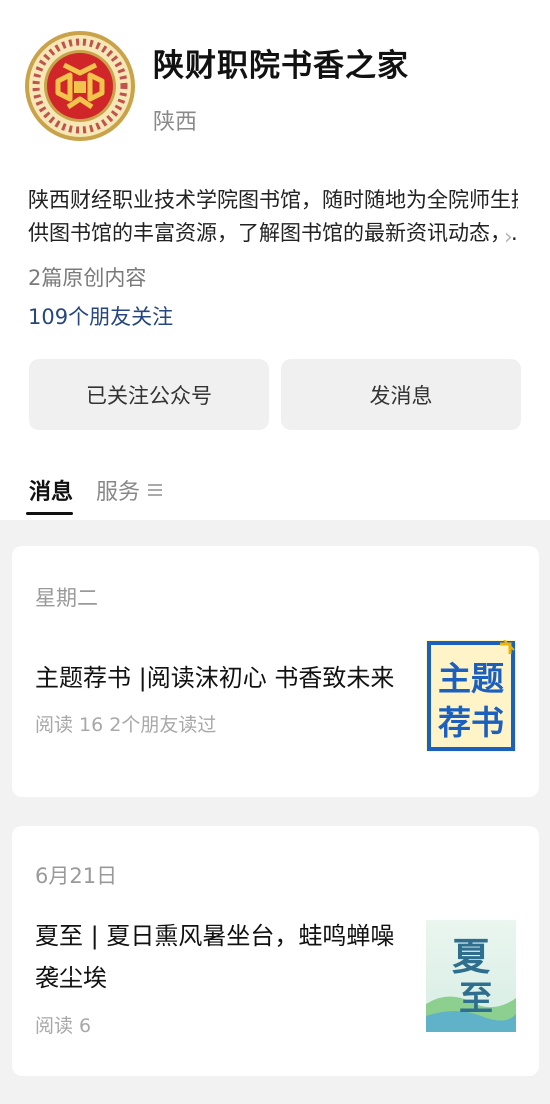 The image size is (550, 1104). I want to click on tab-services-label: 服务, so click(118, 492).